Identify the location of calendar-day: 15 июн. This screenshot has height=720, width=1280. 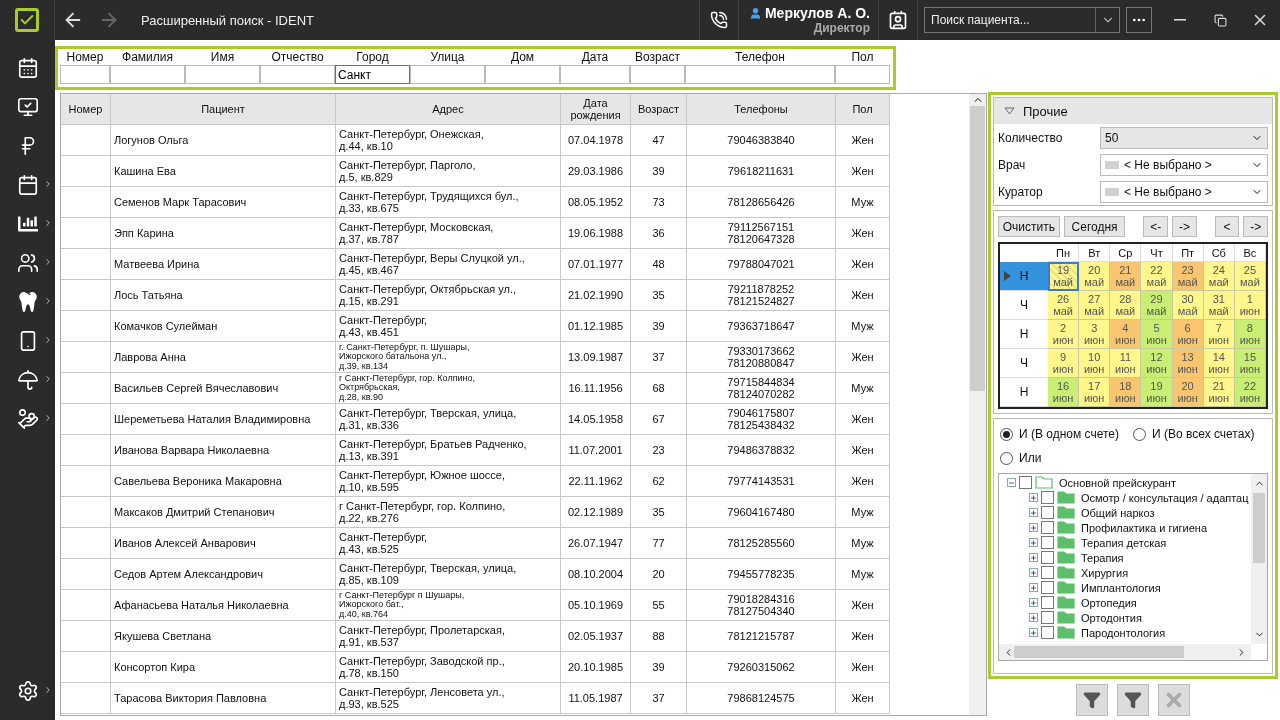
(1250, 363).